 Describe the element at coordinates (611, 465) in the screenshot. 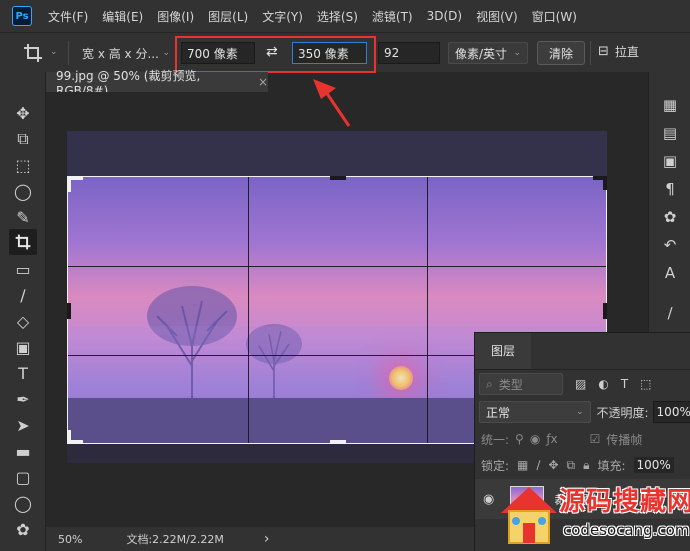

I see `fill-label: 填充:` at that location.